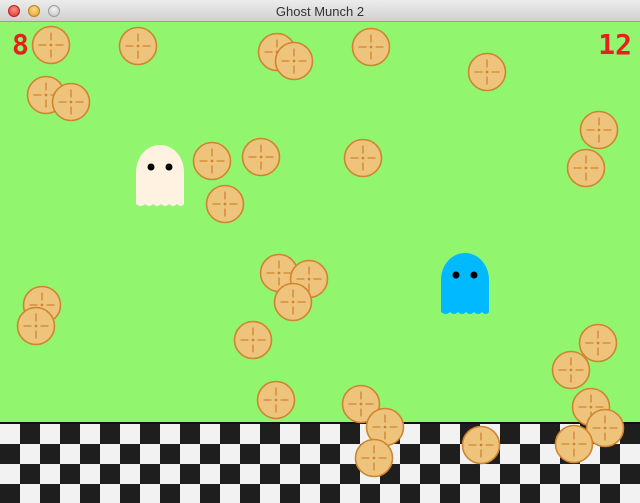 Image resolution: width=640 pixels, height=503 pixels. I want to click on window-title: Ghost Munch 2, so click(320, 11).